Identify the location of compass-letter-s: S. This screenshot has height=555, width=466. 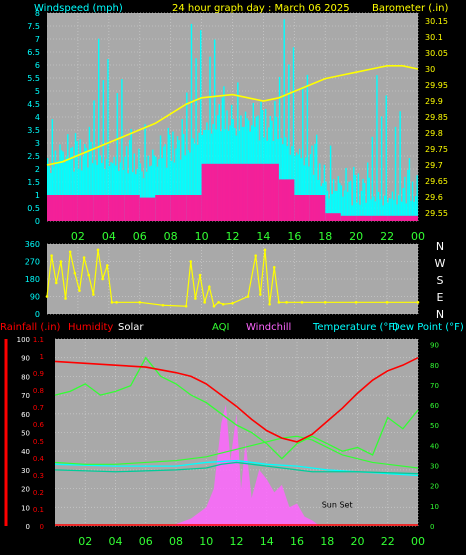
(440, 280).